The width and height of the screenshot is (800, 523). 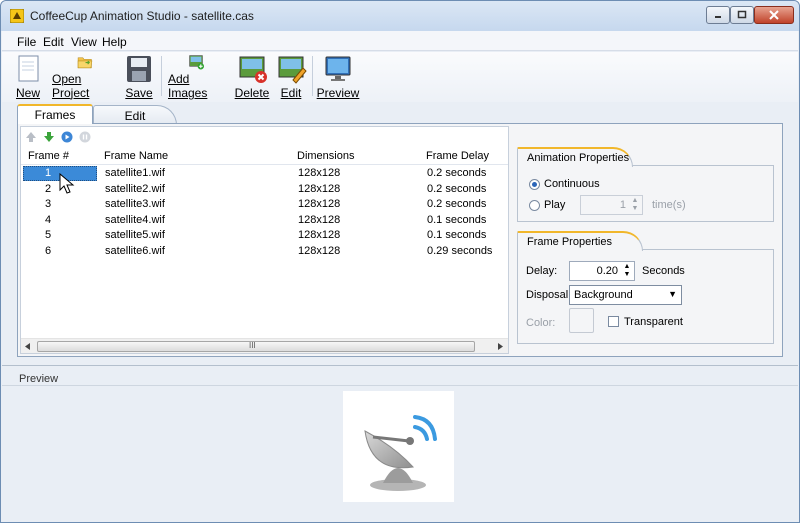 I want to click on menu-view: View, so click(x=84, y=42).